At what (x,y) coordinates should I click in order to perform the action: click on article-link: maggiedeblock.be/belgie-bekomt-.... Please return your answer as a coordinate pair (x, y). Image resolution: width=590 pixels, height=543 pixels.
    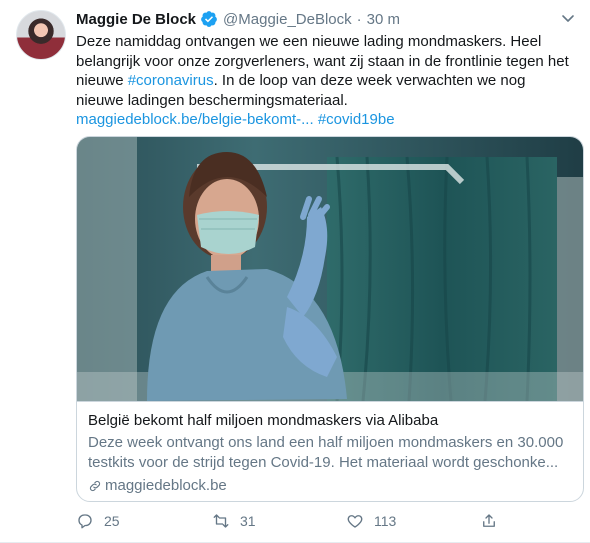
    Looking at the image, I should click on (195, 119).